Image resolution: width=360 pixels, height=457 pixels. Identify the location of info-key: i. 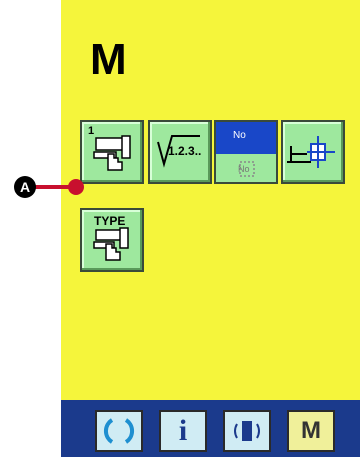
(183, 431).